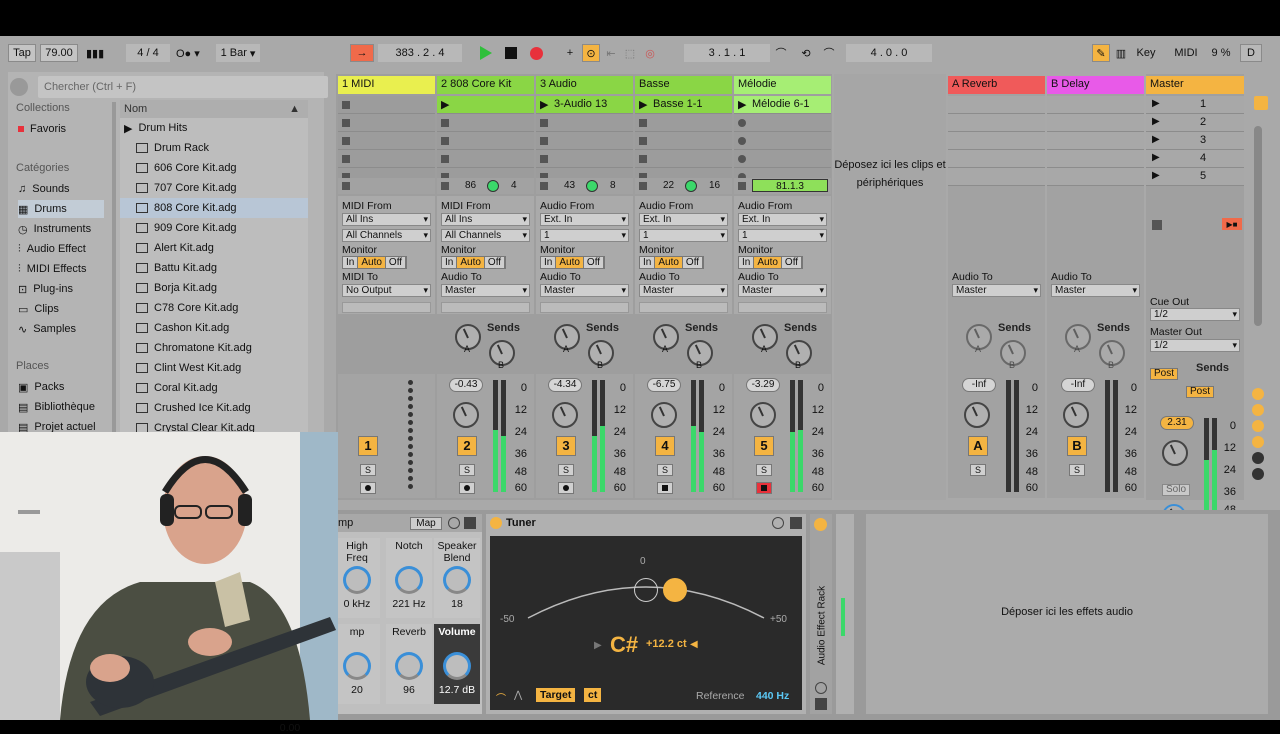 Image resolution: width=1280 pixels, height=734 pixels. Describe the element at coordinates (496, 523) in the screenshot. I see `device-on-icon` at that location.